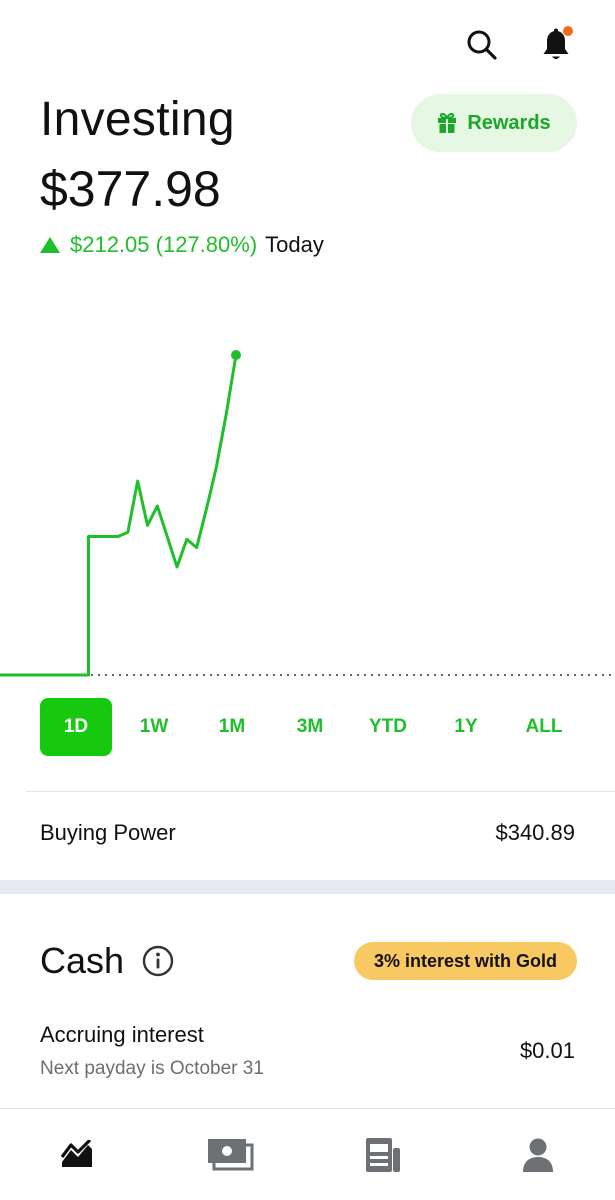 The height and width of the screenshot is (1200, 615). Describe the element at coordinates (294, 244) in the screenshot. I see `change-period: Today` at that location.